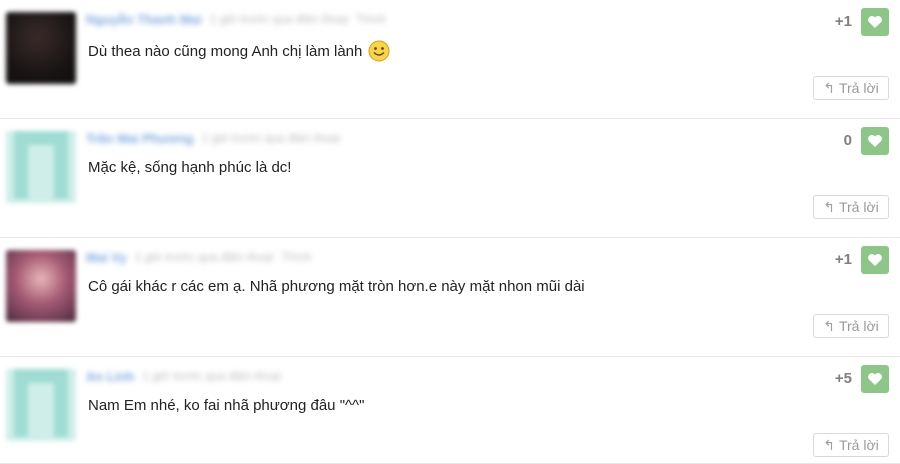  I want to click on comment-body: Mặc kệ, sống hạnh phúc là dc!, so click(190, 167).